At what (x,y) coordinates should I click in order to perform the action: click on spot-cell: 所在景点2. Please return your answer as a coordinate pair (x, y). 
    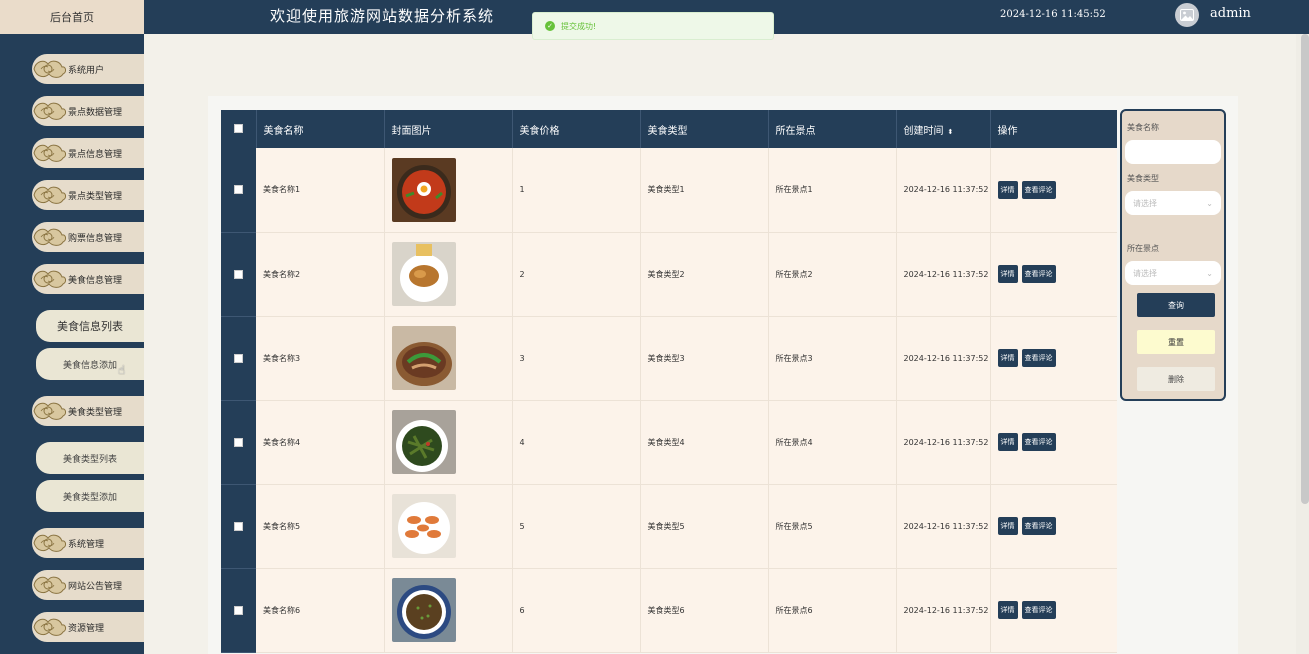
    Looking at the image, I should click on (832, 274).